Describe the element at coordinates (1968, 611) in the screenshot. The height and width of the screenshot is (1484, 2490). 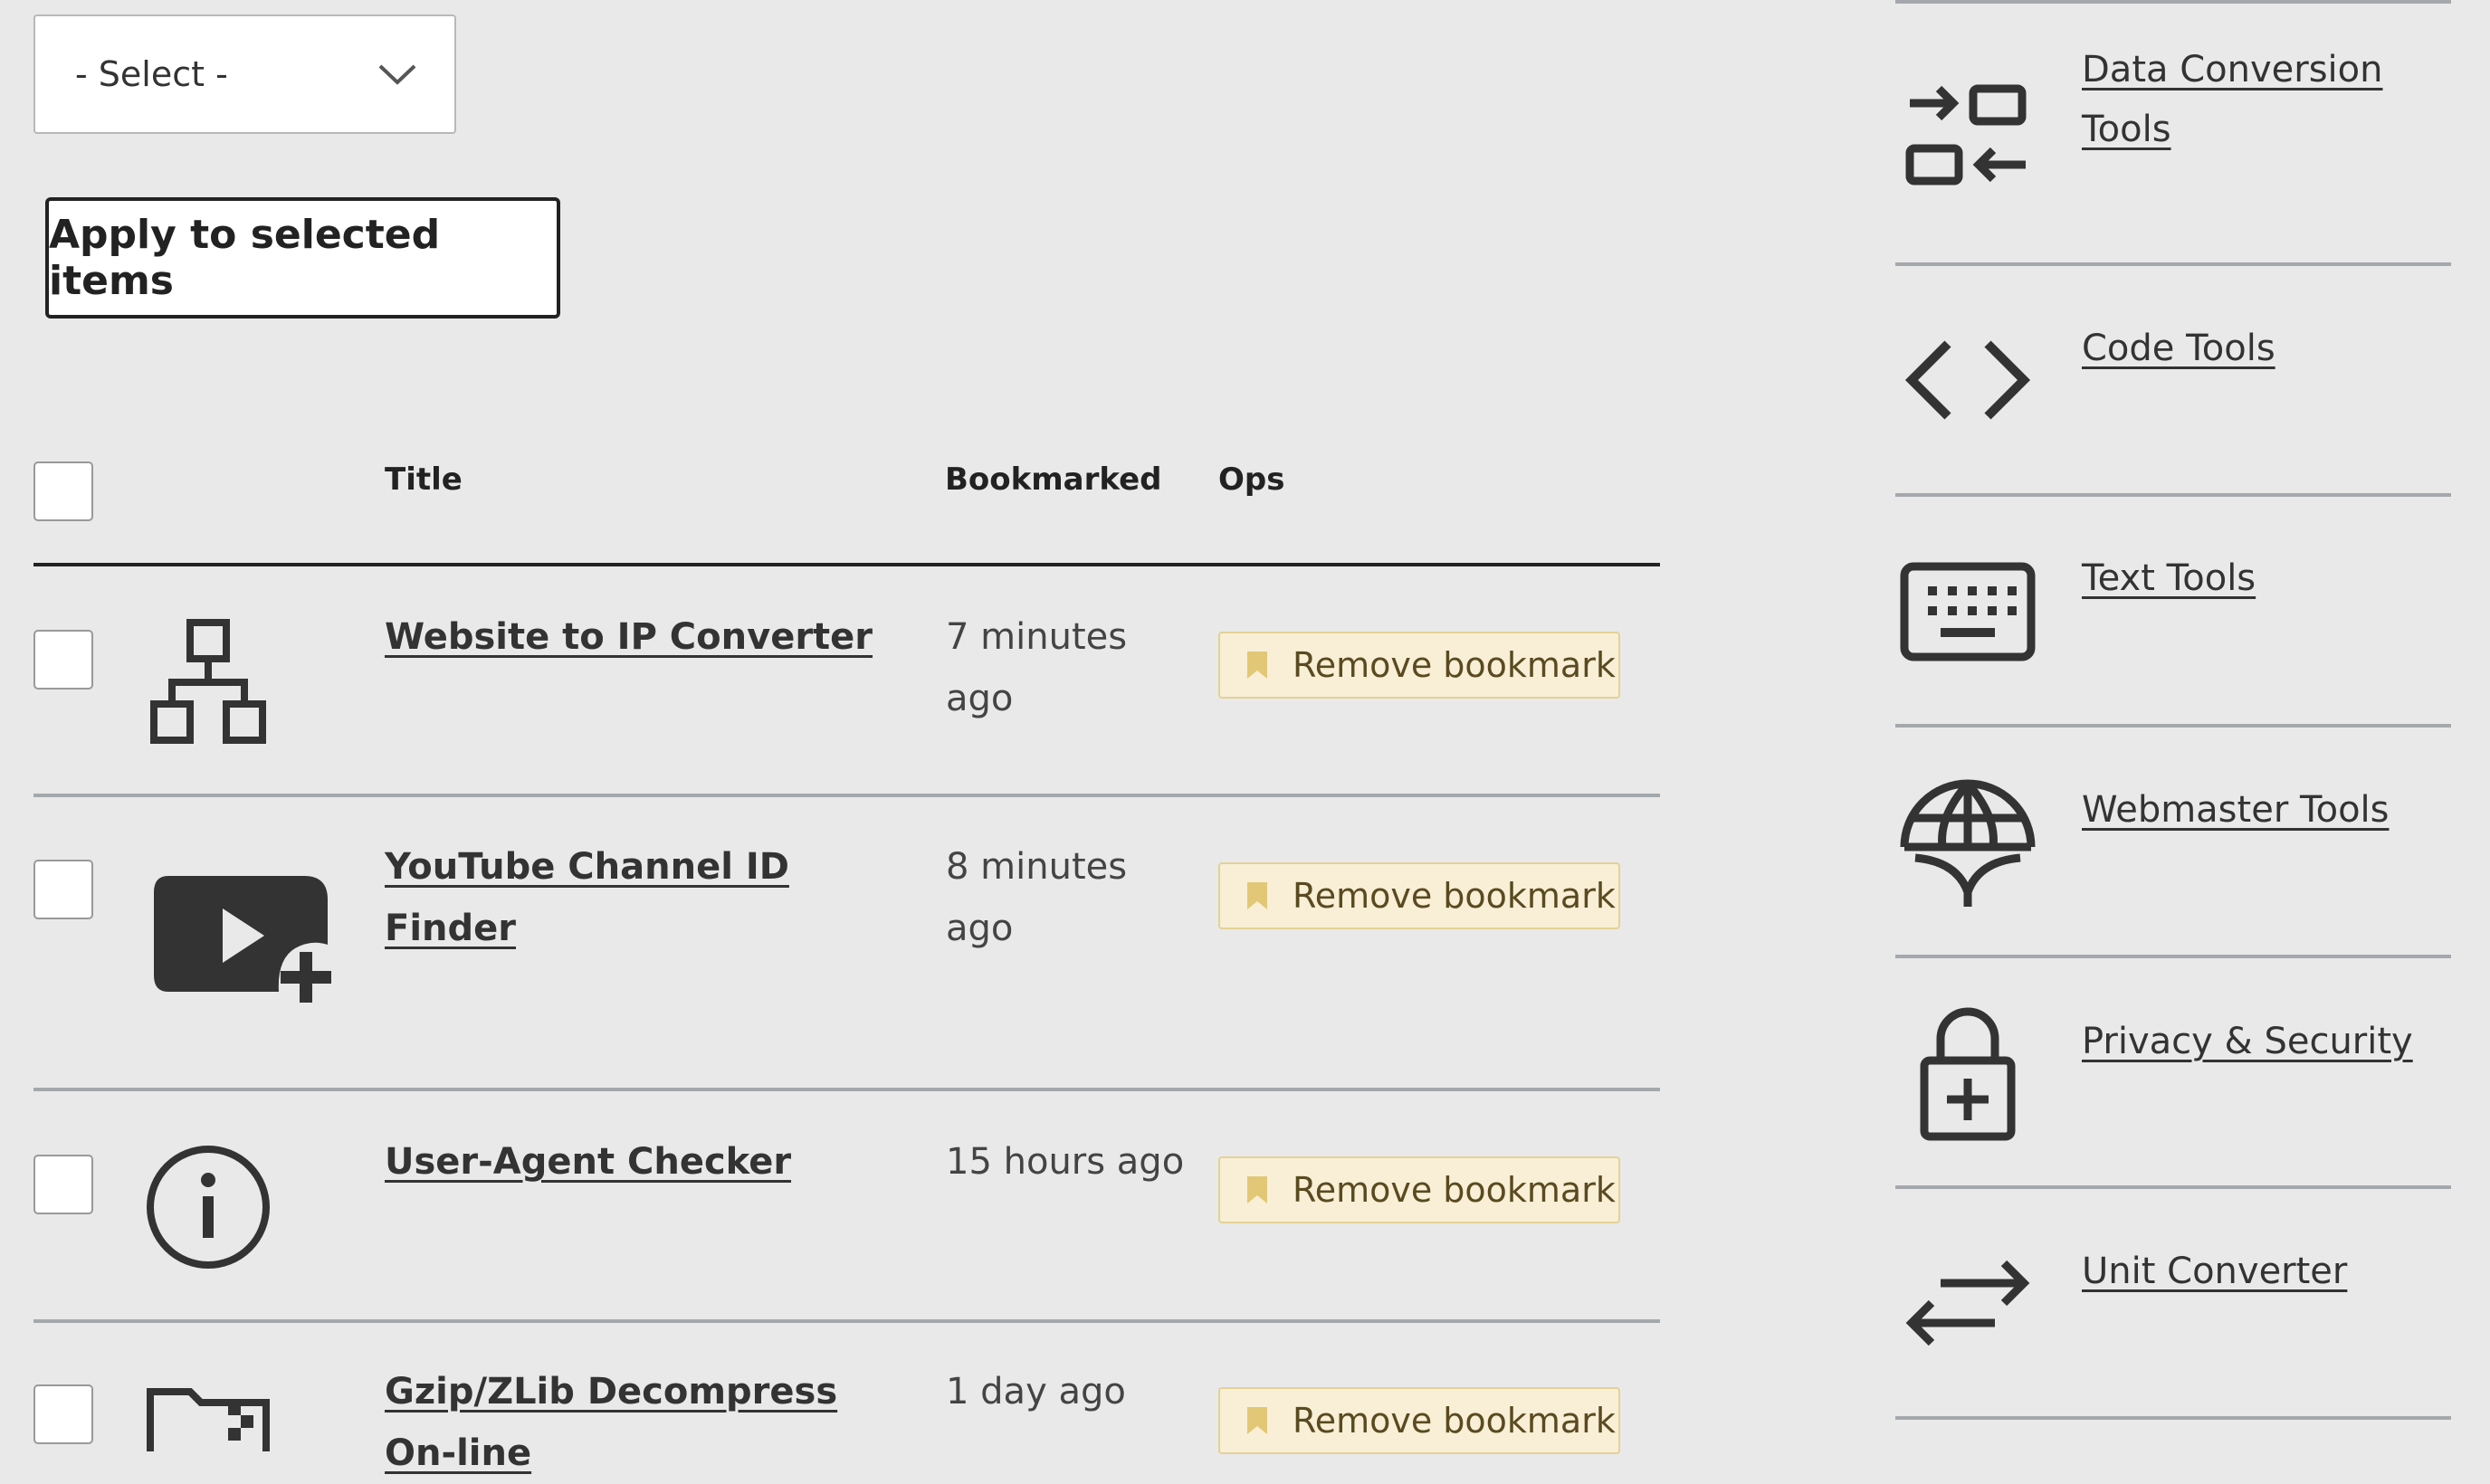
I see `keyboard-icon` at that location.